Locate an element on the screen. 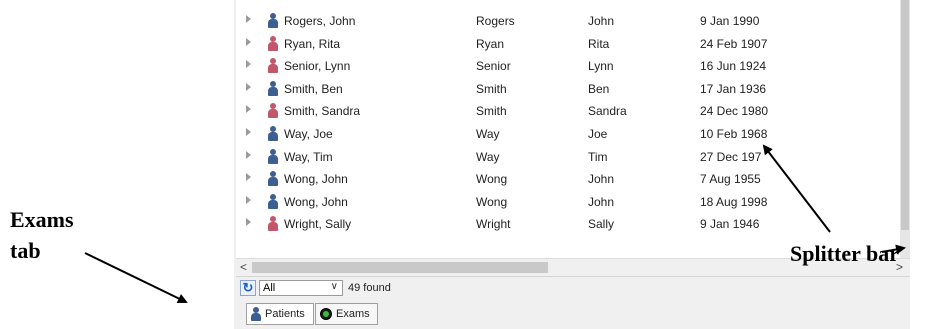  arrow-to-splitter-bar is located at coordinates (893, 249).